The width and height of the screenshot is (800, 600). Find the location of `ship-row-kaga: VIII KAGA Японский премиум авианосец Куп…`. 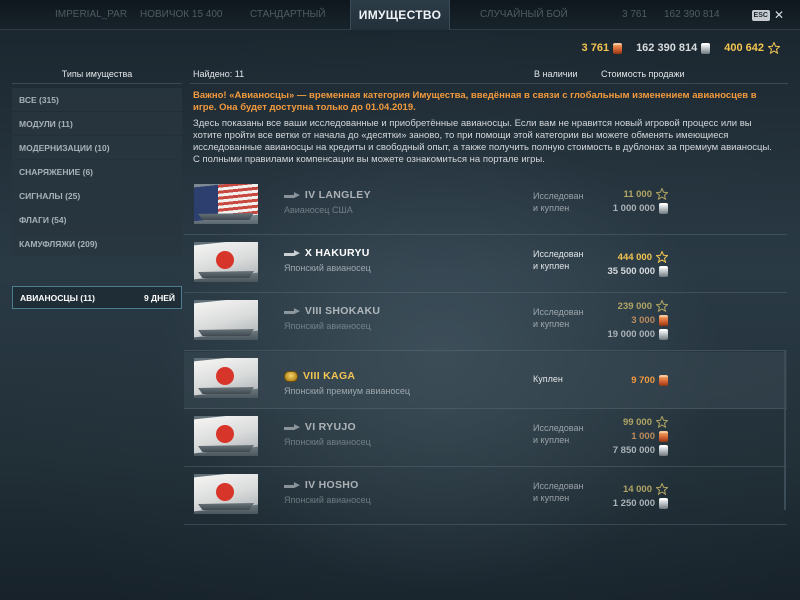

ship-row-kaga: VIII KAGA Японский премиум авианосец Куп… is located at coordinates (485, 380).